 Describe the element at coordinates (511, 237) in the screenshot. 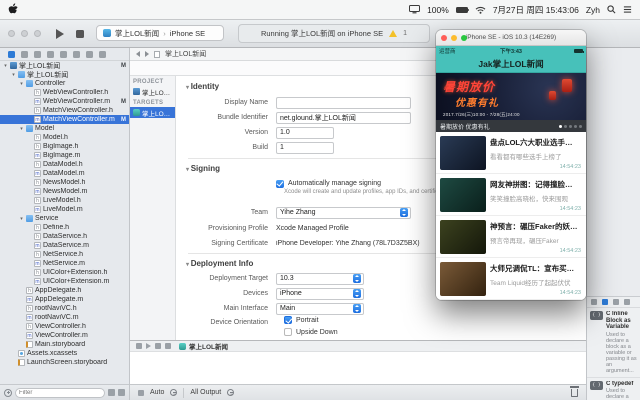

I see `news-item: 神预言：碾压Faker的妖… 预言帝再现，碾压Faker 14:54:23` at that location.